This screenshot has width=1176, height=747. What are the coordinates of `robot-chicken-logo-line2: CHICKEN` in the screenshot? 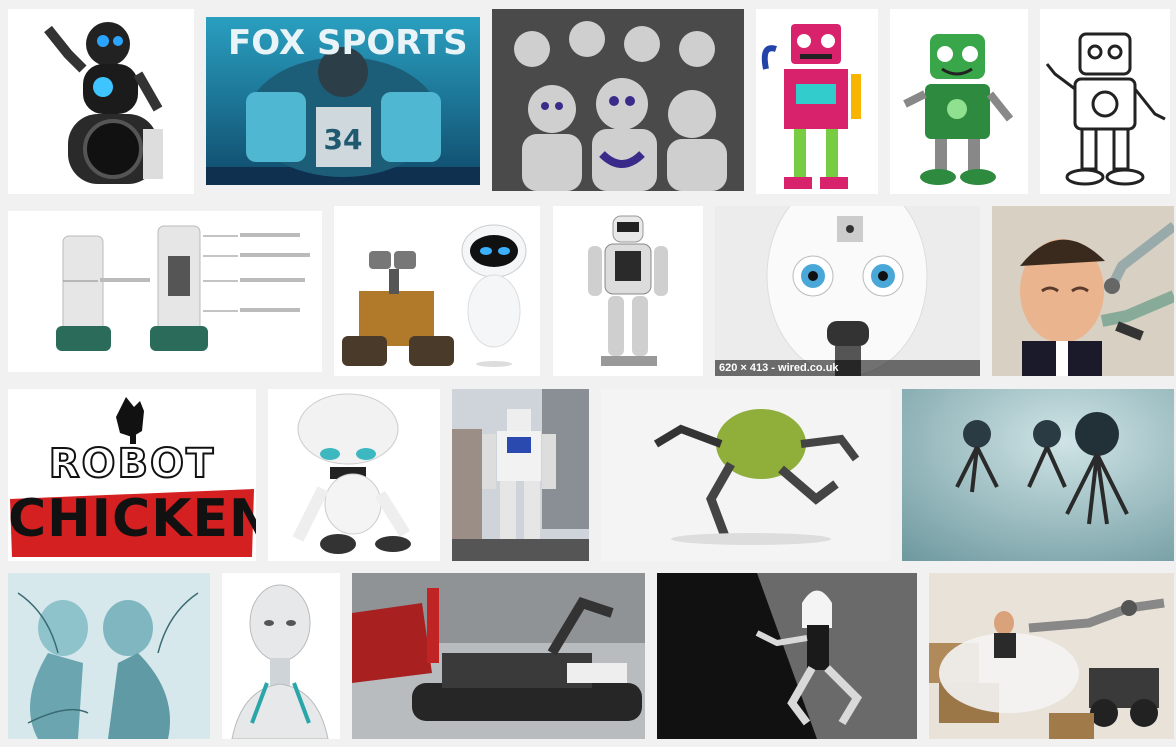 It's located at (132, 519).